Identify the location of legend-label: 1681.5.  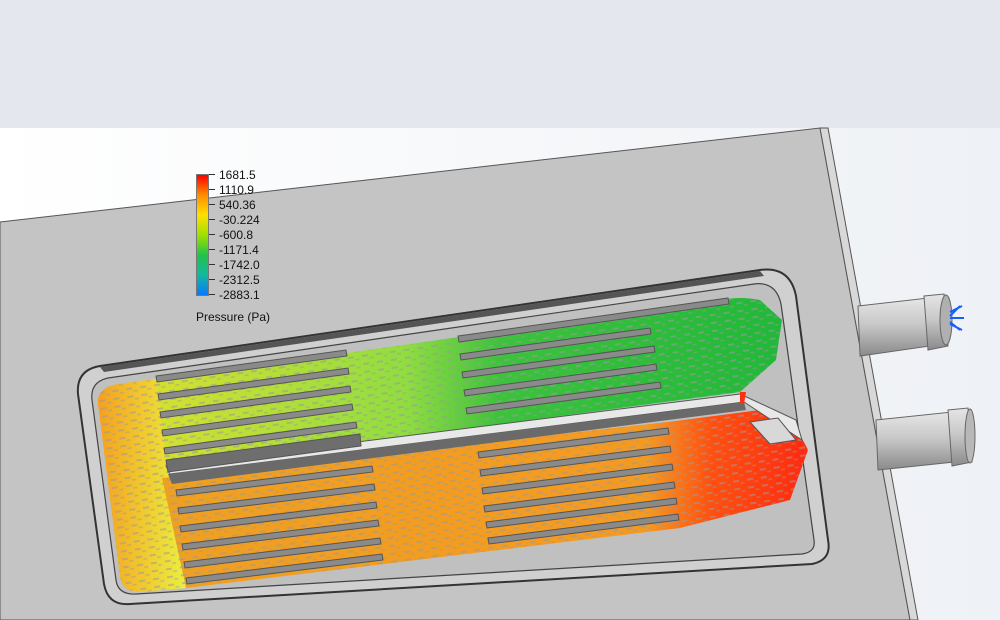
(237, 175).